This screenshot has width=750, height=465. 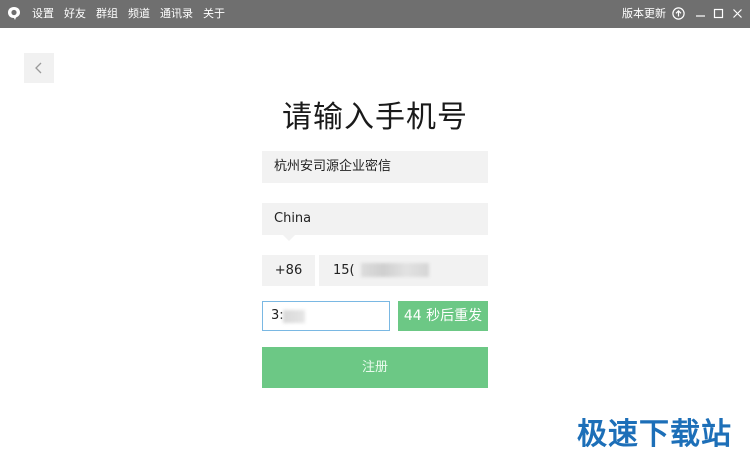 What do you see at coordinates (718, 13) in the screenshot?
I see `maximize-icon` at bounding box center [718, 13].